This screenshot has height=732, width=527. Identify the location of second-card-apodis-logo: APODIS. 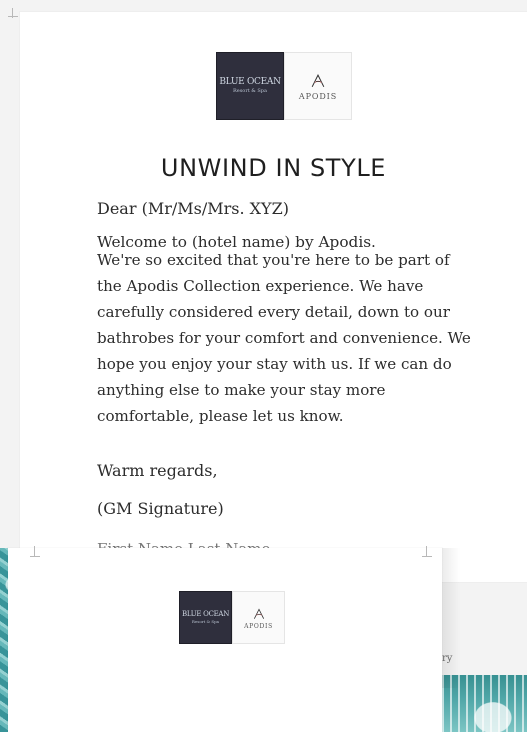
(258, 617).